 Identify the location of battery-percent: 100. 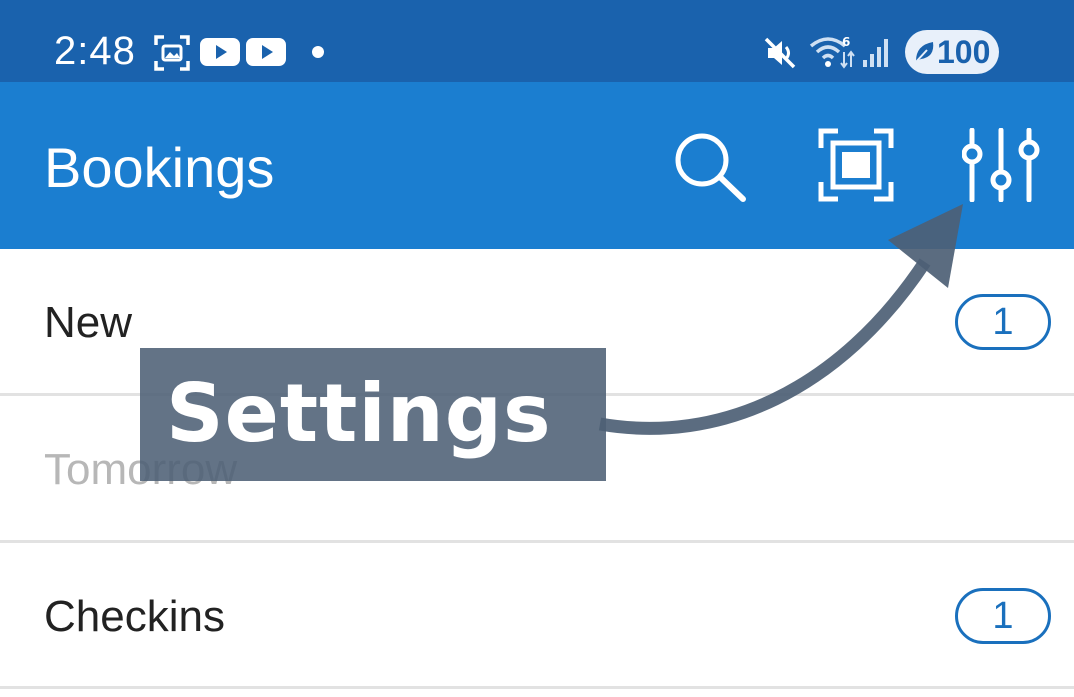
(964, 52).